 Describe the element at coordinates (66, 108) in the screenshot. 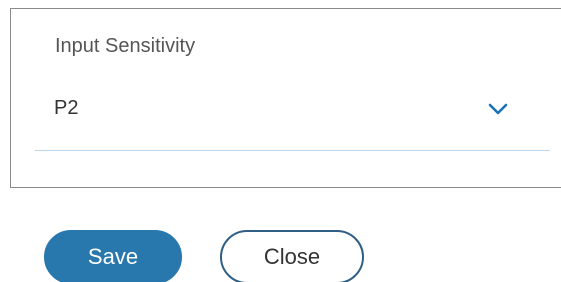

I see `select-value: P2` at that location.